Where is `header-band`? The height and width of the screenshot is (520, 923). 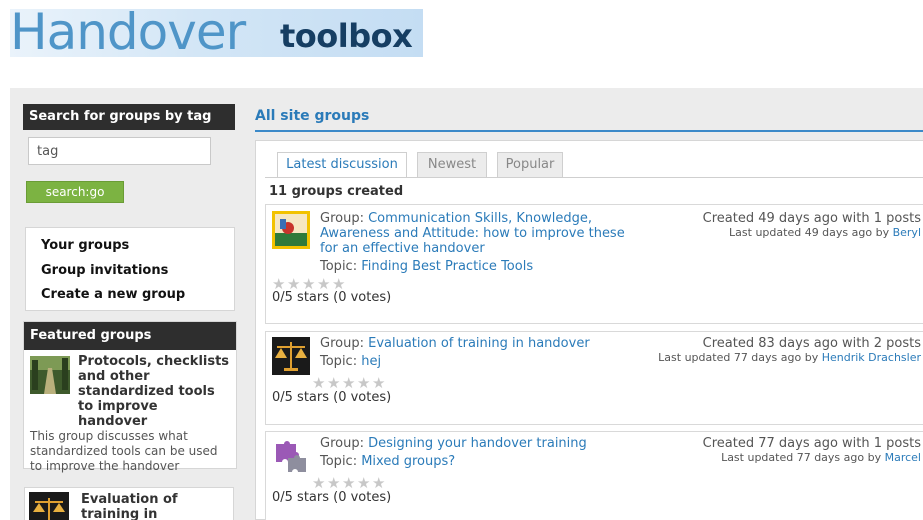 header-band is located at coordinates (466, 72).